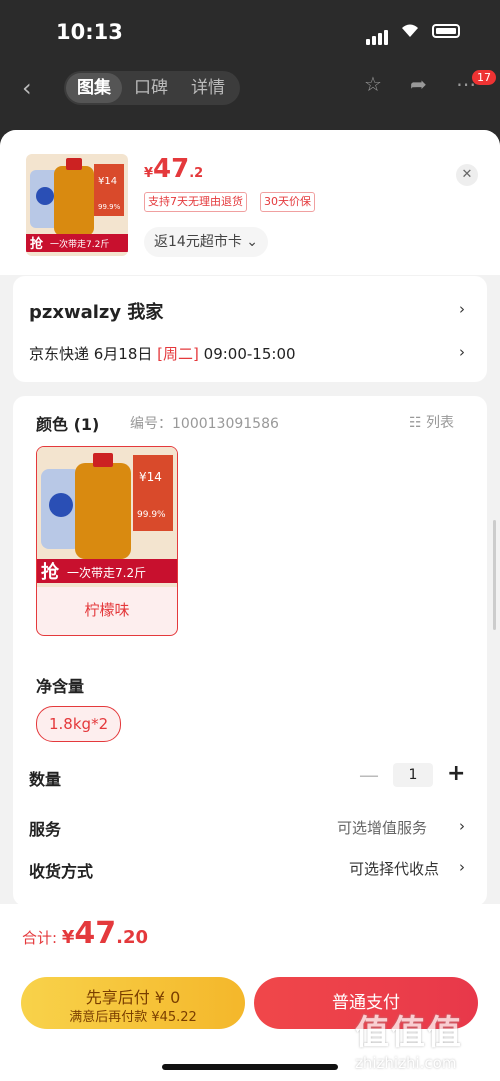  What do you see at coordinates (68, 424) in the screenshot?
I see `color-label: 颜色 (1)` at bounding box center [68, 424].